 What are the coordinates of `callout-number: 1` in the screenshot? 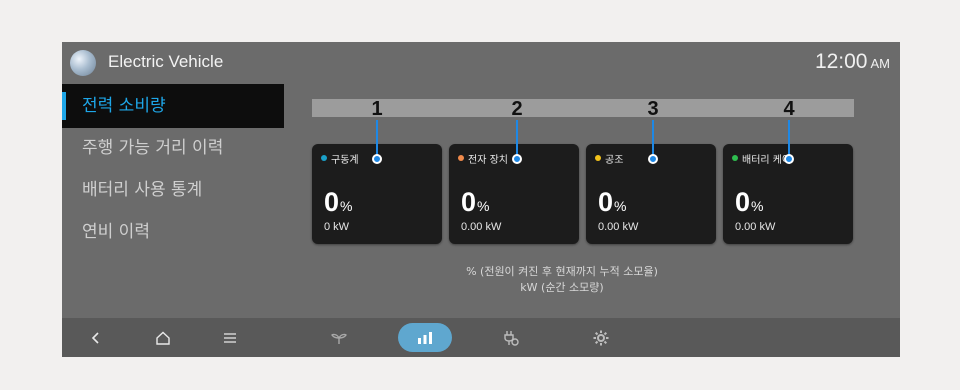 It's located at (377, 109).